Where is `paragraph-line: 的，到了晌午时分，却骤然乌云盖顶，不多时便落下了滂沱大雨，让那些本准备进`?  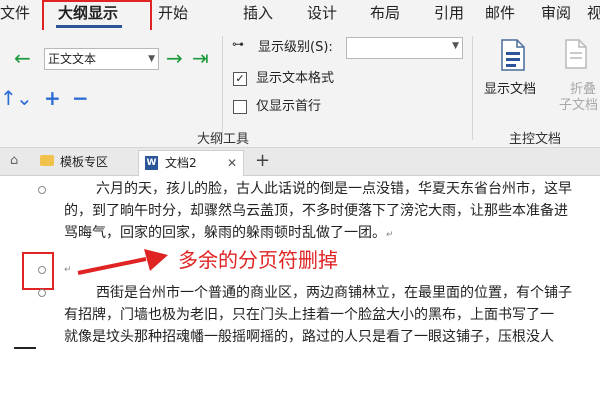
paragraph-line: 的，到了晌午时分，却骤然乌云盖顶，不多时便落下了滂沱大雨，让那些本准备进 is located at coordinates (316, 211).